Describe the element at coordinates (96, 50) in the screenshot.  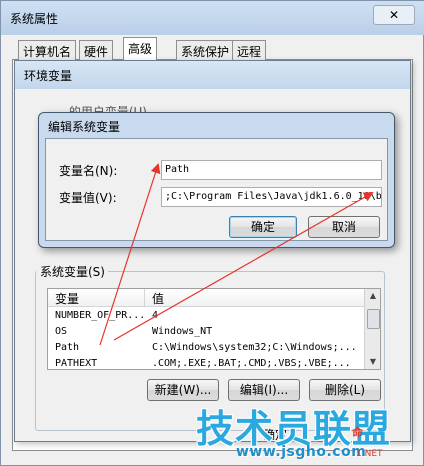
I see `tab-hardware: 硬件` at that location.